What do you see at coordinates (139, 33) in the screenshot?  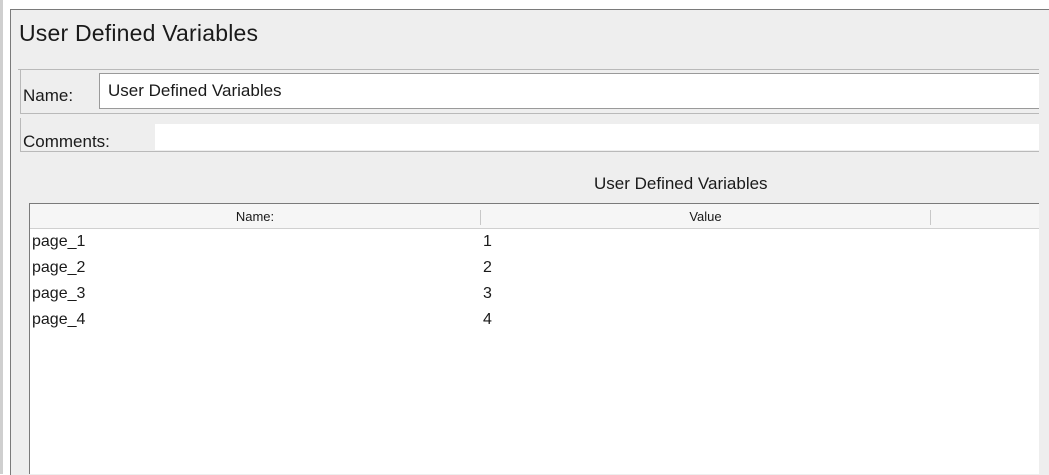 I see `panel-title: User Defined Variables` at bounding box center [139, 33].